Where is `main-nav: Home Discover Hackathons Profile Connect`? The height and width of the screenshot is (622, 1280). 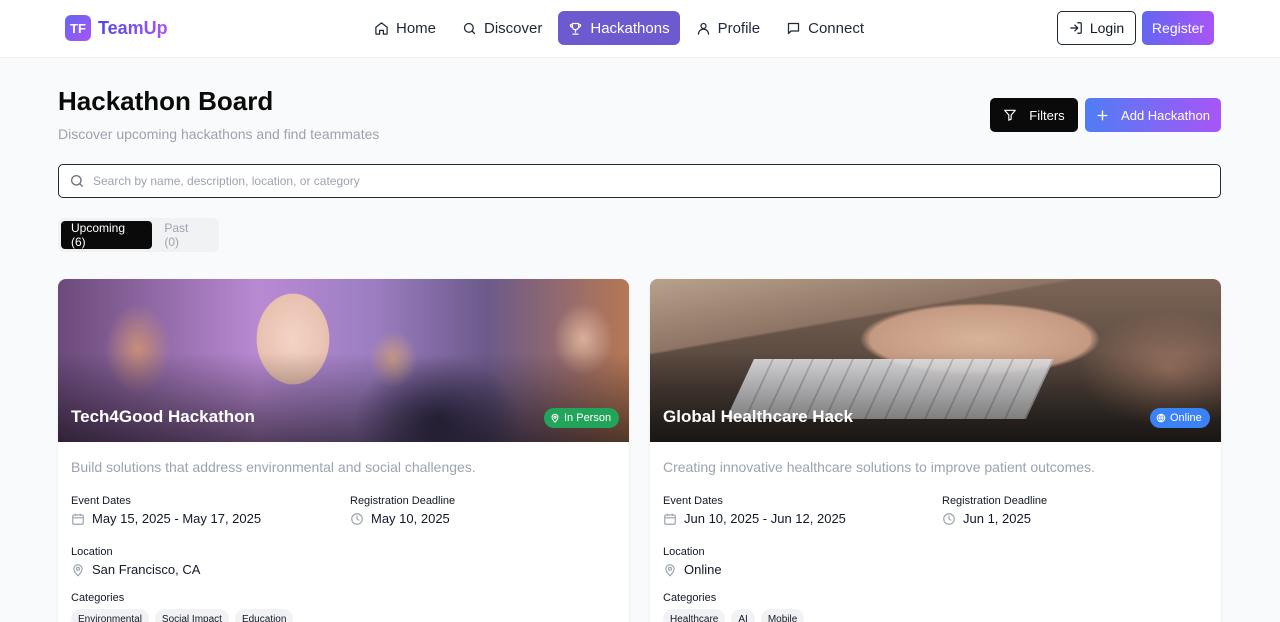
main-nav: Home Discover Hackathons Profile Connect is located at coordinates (619, 28).